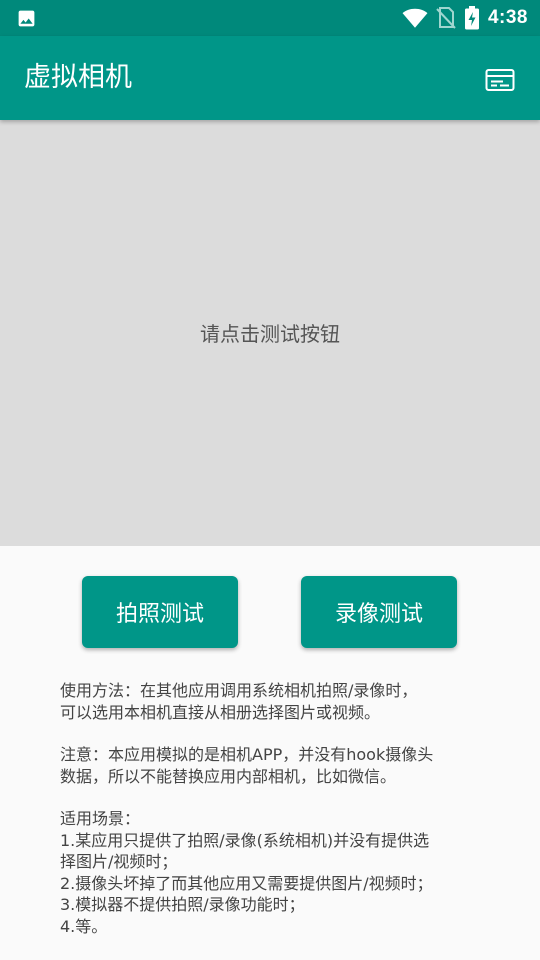 The height and width of the screenshot is (960, 540). Describe the element at coordinates (78, 77) in the screenshot. I see `app-title: 虚拟相机` at that location.